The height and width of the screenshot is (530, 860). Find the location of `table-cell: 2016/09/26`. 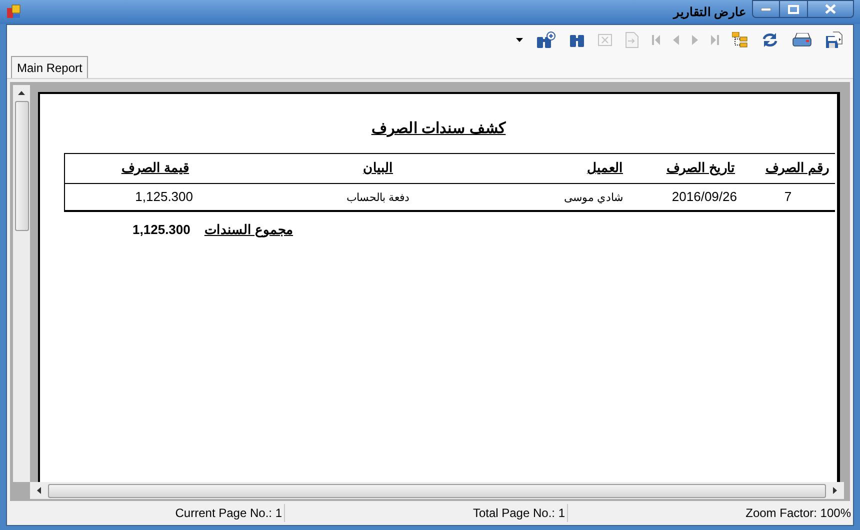

table-cell: 2016/09/26 is located at coordinates (704, 196).